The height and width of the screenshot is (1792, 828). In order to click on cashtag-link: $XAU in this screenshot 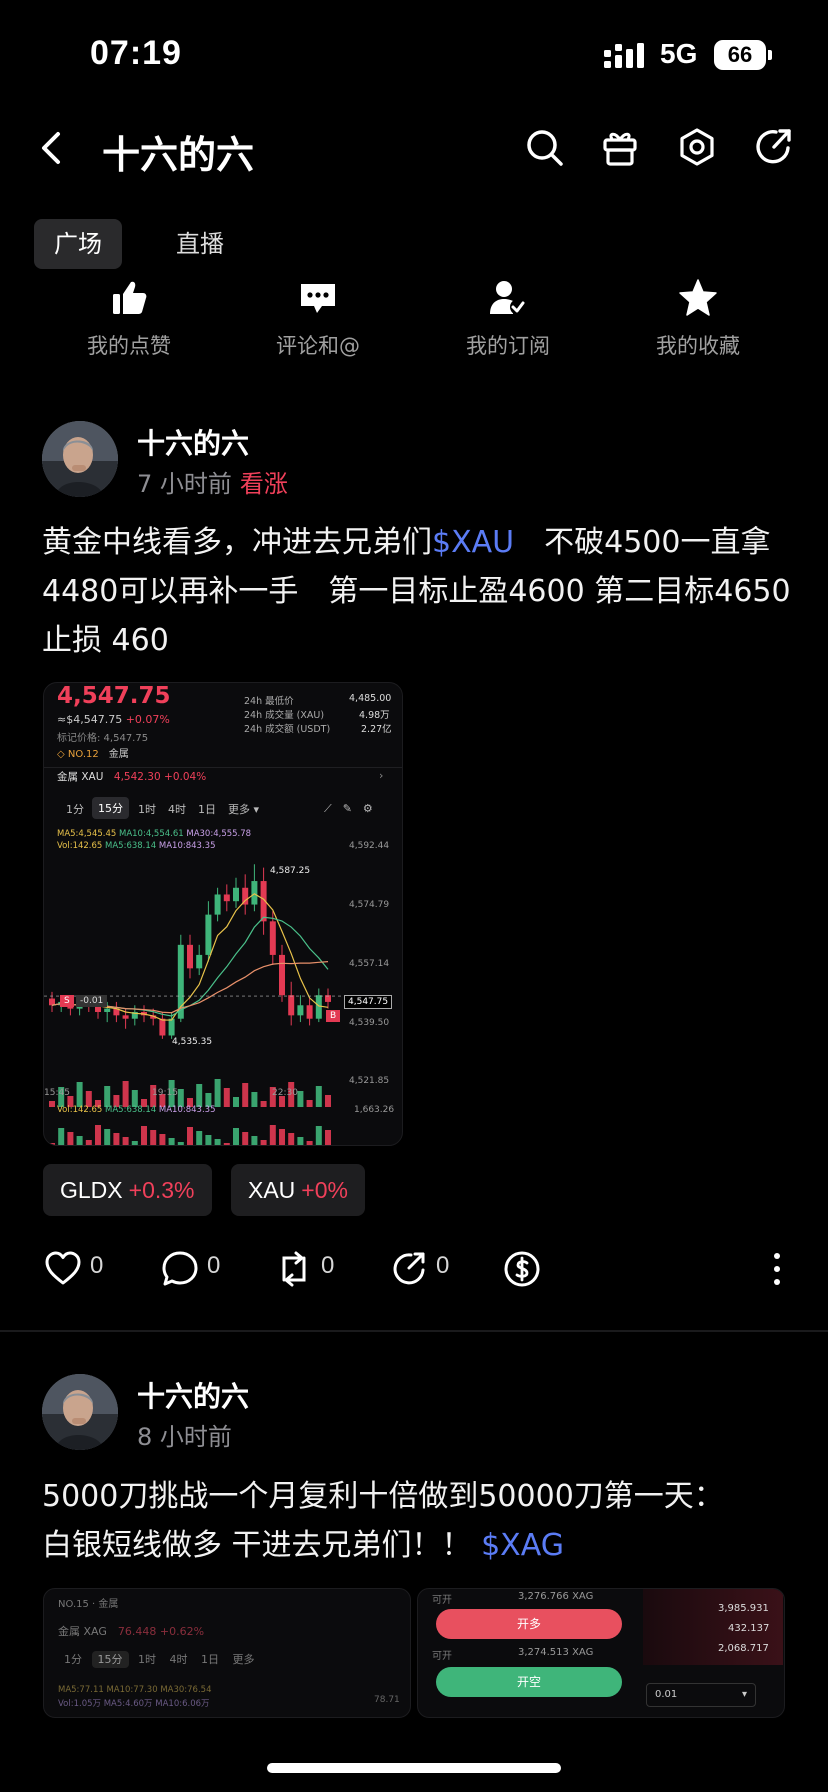, I will do `click(473, 542)`.